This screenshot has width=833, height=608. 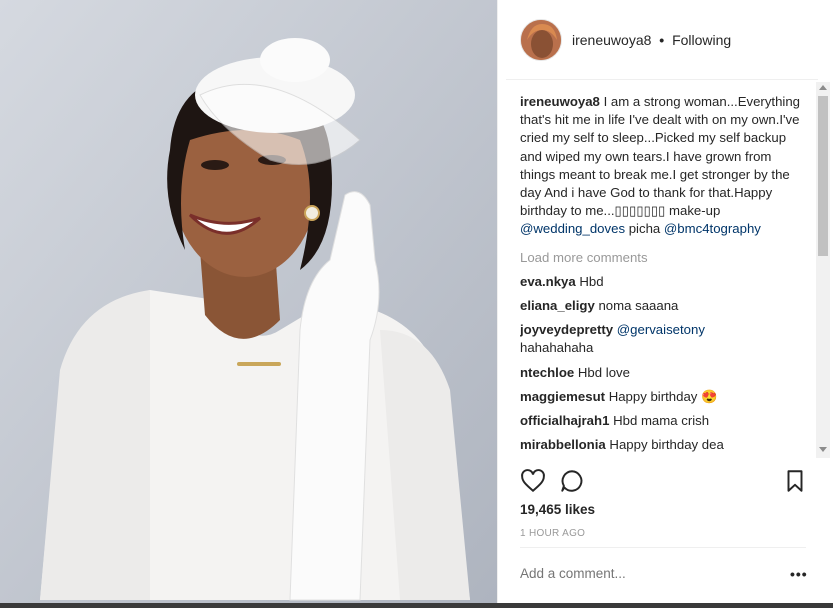 I want to click on comment-item: officialhajrah1 Hbd mama crish, so click(x=660, y=421).